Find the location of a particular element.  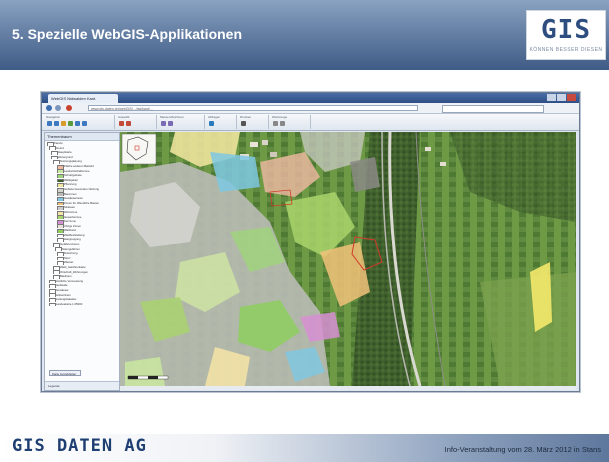

map-statusbar is located at coordinates (348, 388).